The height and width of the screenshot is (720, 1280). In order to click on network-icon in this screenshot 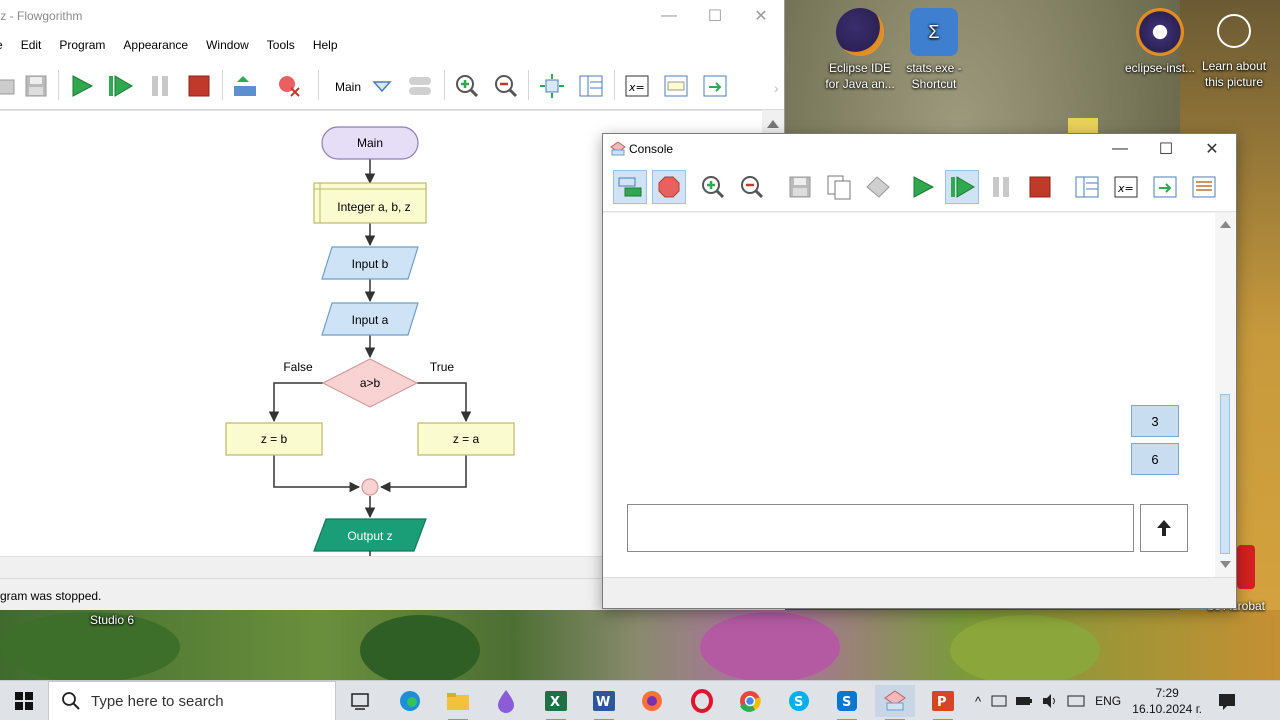, I will do `click(1076, 701)`.